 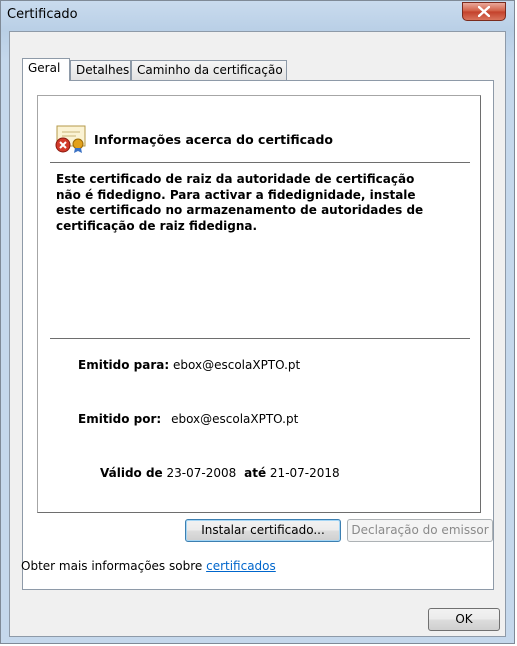 I want to click on certificates-link: certificados, so click(x=241, y=566).